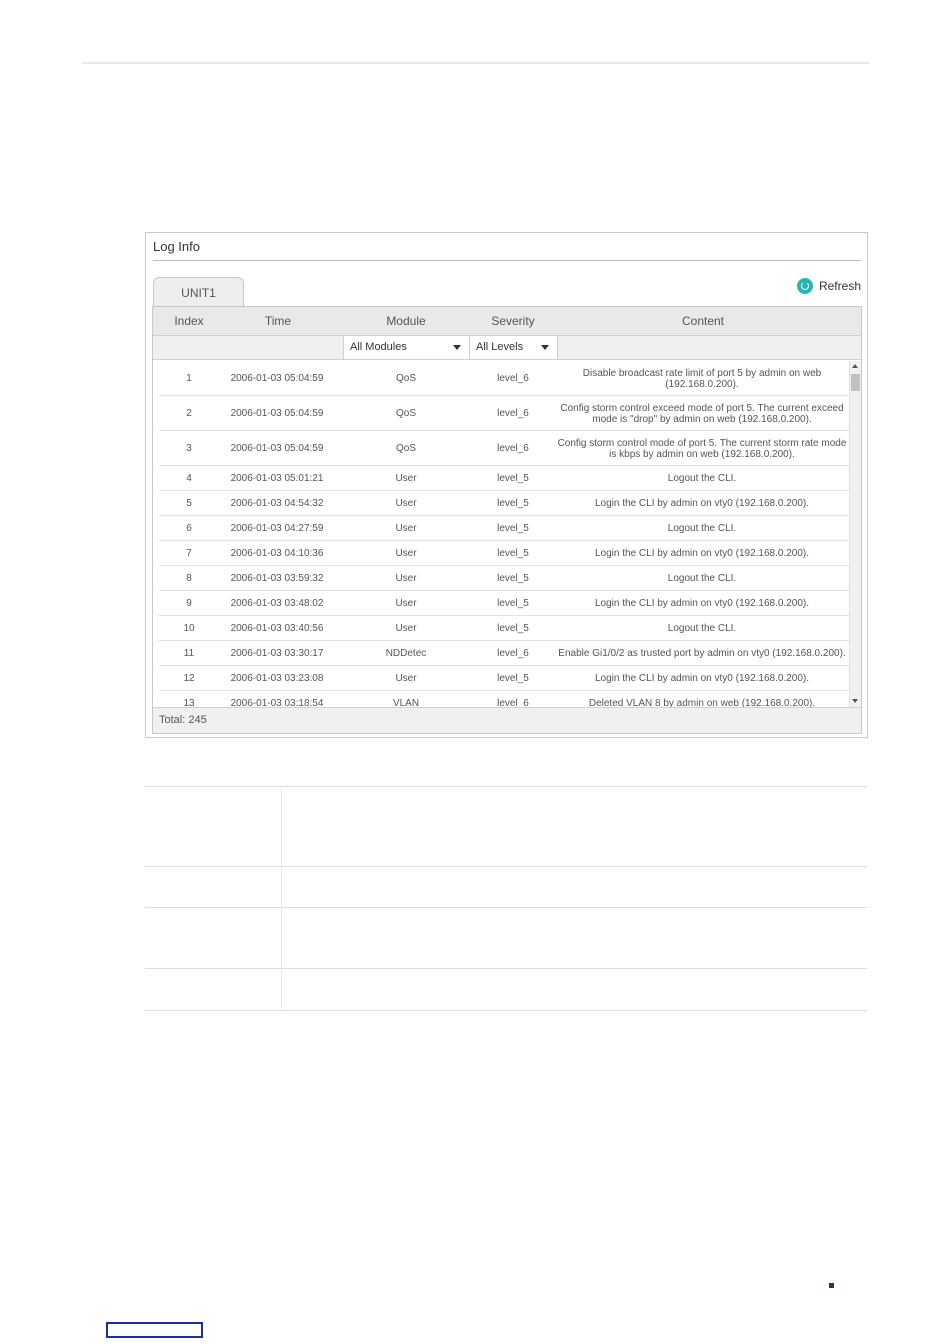 The width and height of the screenshot is (950, 1344). Describe the element at coordinates (189, 653) in the screenshot. I see `cell-index: 11` at that location.